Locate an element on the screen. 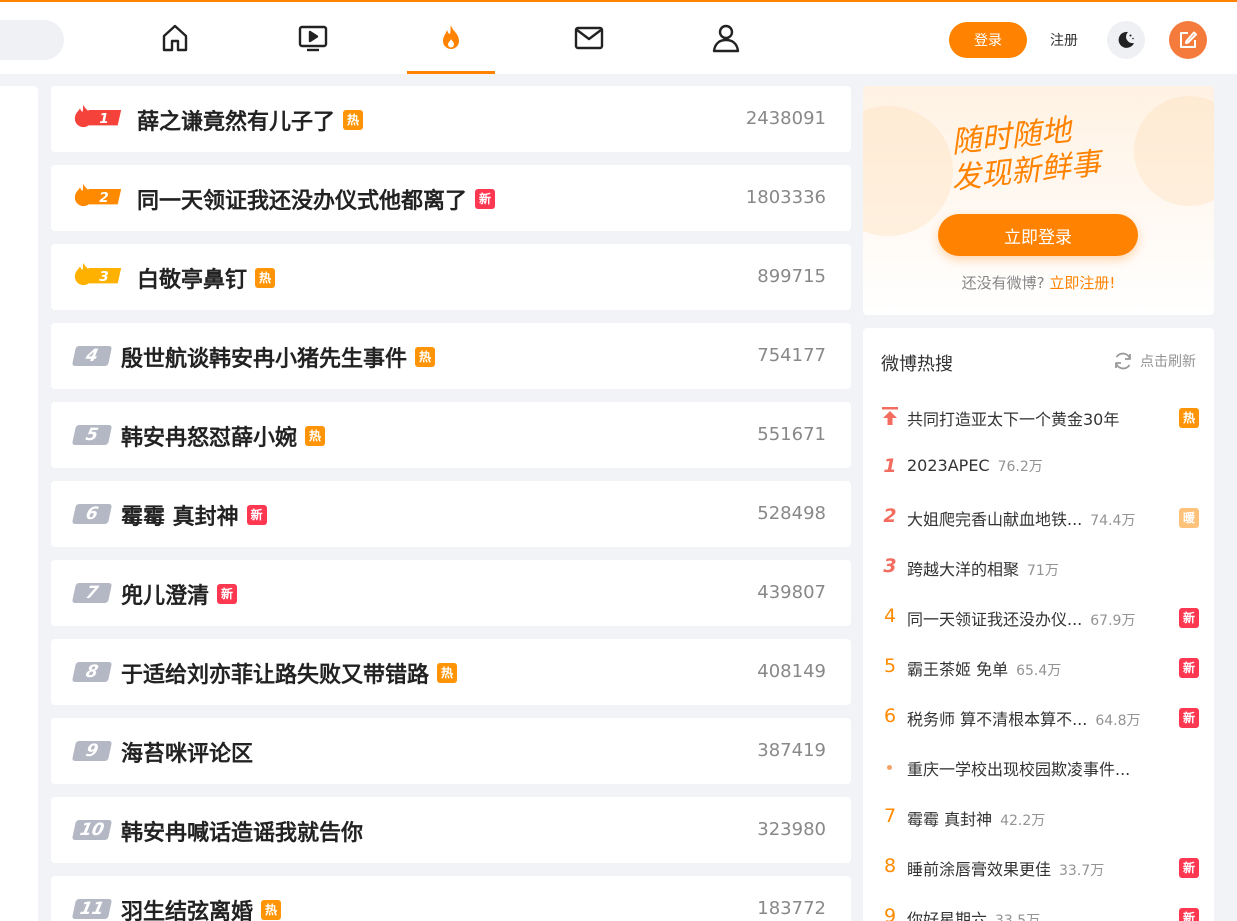  tab-messages is located at coordinates (589, 38).